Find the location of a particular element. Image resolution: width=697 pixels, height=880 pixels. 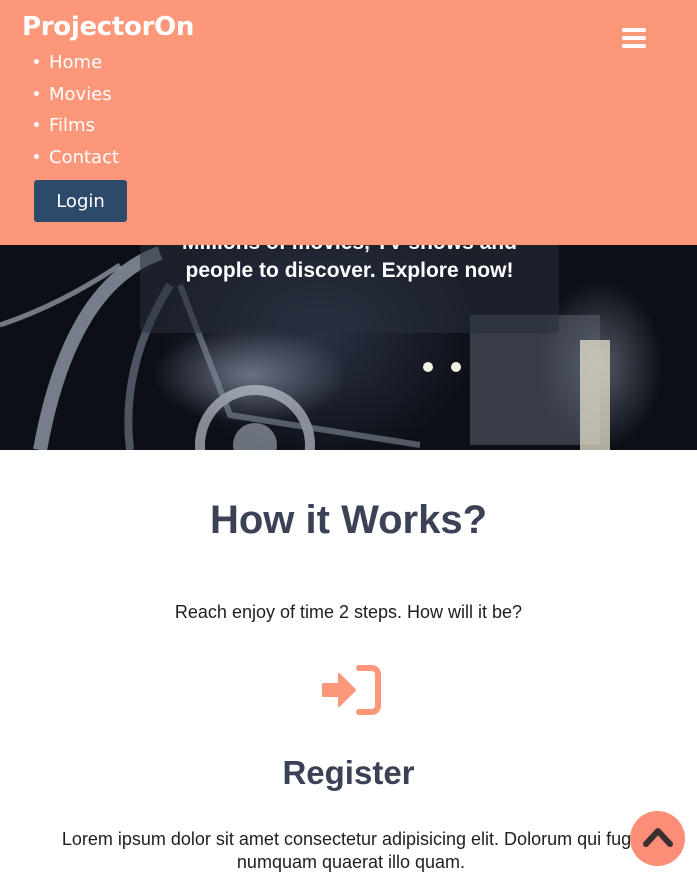

nav-item-label: Movies is located at coordinates (80, 94).